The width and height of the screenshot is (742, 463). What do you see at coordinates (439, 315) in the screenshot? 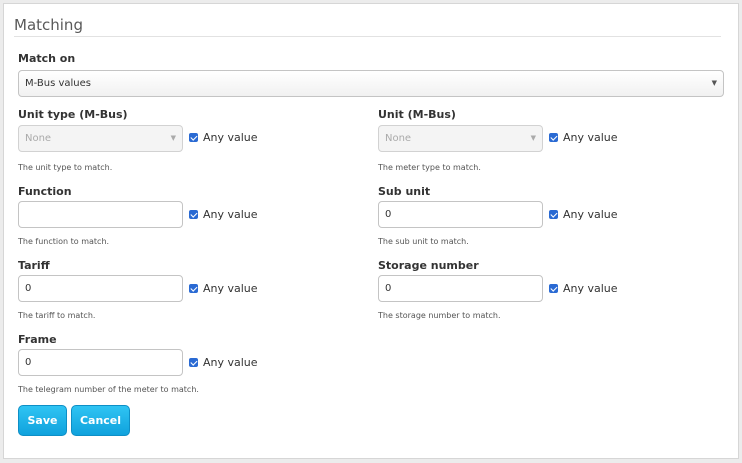
I see `storage-number-help: The storage number to match.` at bounding box center [439, 315].